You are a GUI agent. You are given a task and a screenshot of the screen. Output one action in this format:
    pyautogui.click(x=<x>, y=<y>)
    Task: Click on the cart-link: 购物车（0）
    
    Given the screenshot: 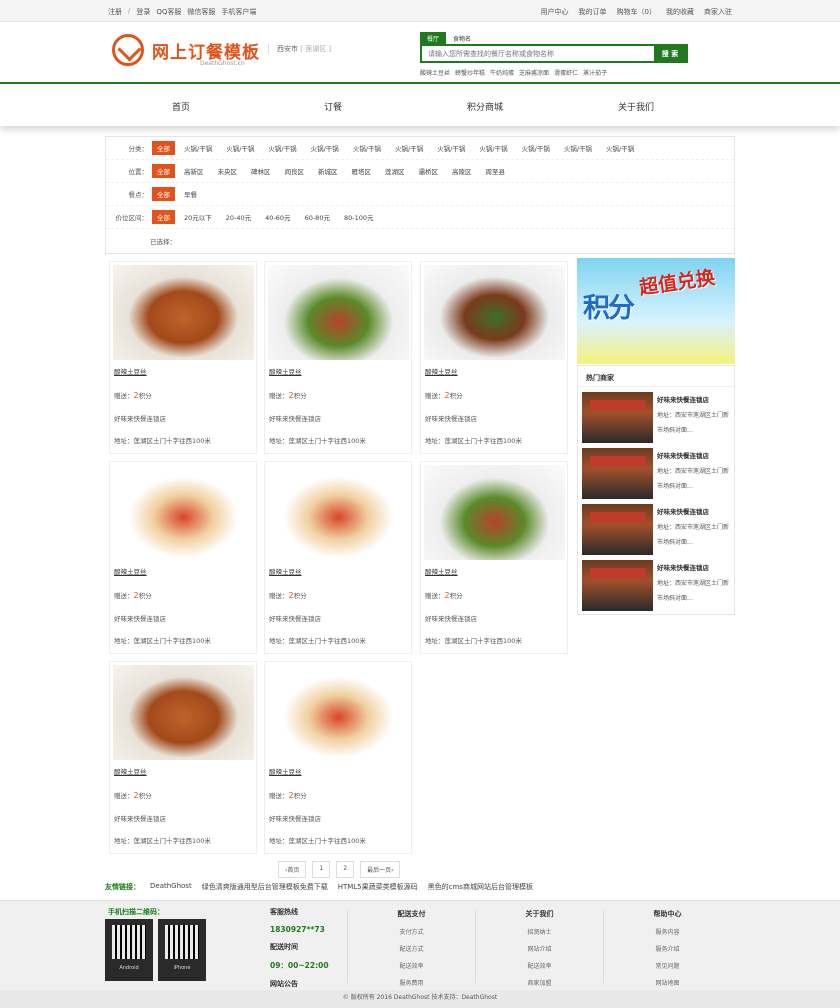 What is the action you would take?
    pyautogui.click(x=636, y=12)
    